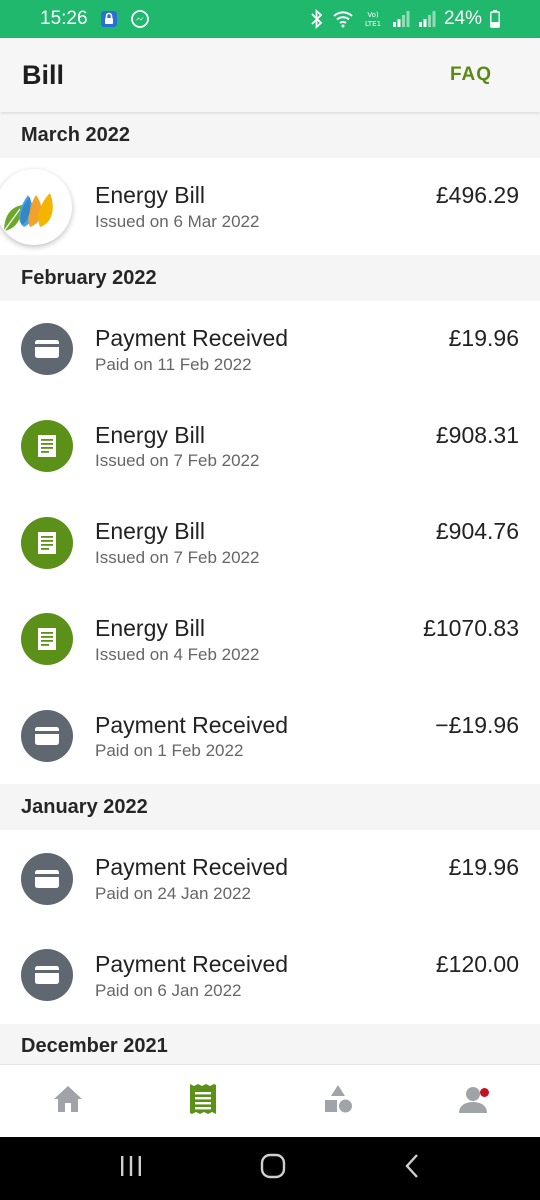  I want to click on app-bar: Bill FAQ, so click(270, 75).